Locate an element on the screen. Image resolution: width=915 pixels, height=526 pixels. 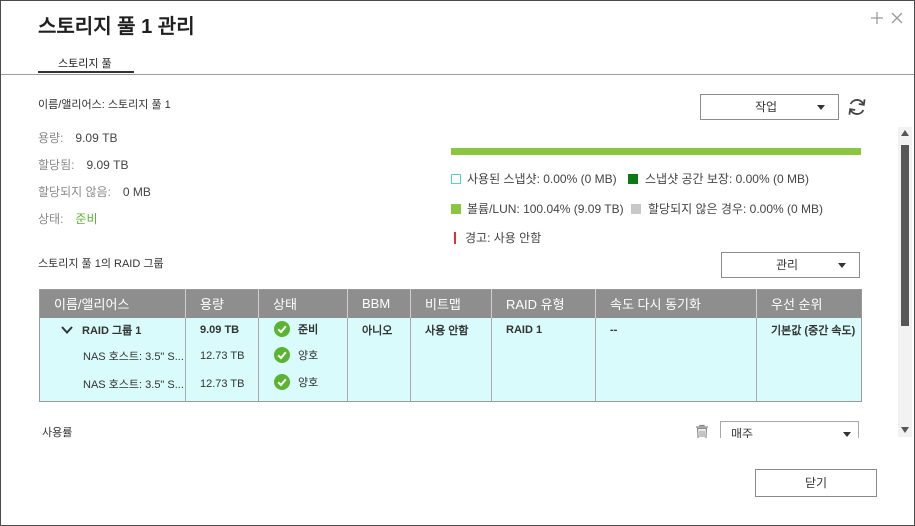
capacity-value: 9.09 TB is located at coordinates (96, 138).